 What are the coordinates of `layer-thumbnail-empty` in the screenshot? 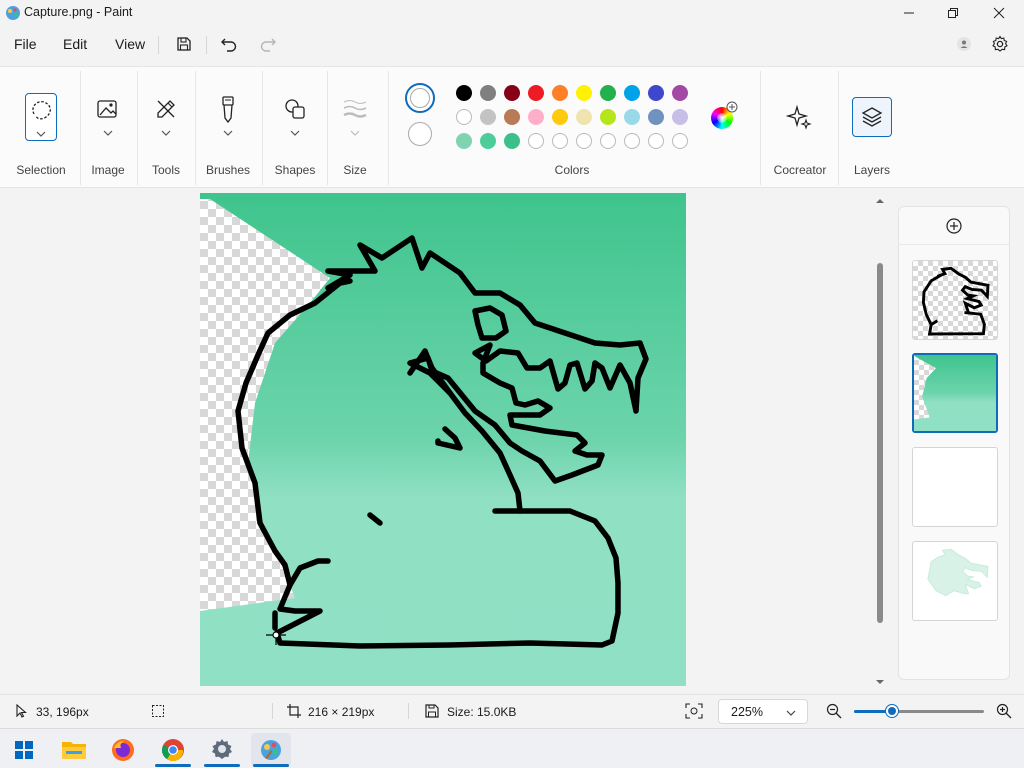 It's located at (955, 487).